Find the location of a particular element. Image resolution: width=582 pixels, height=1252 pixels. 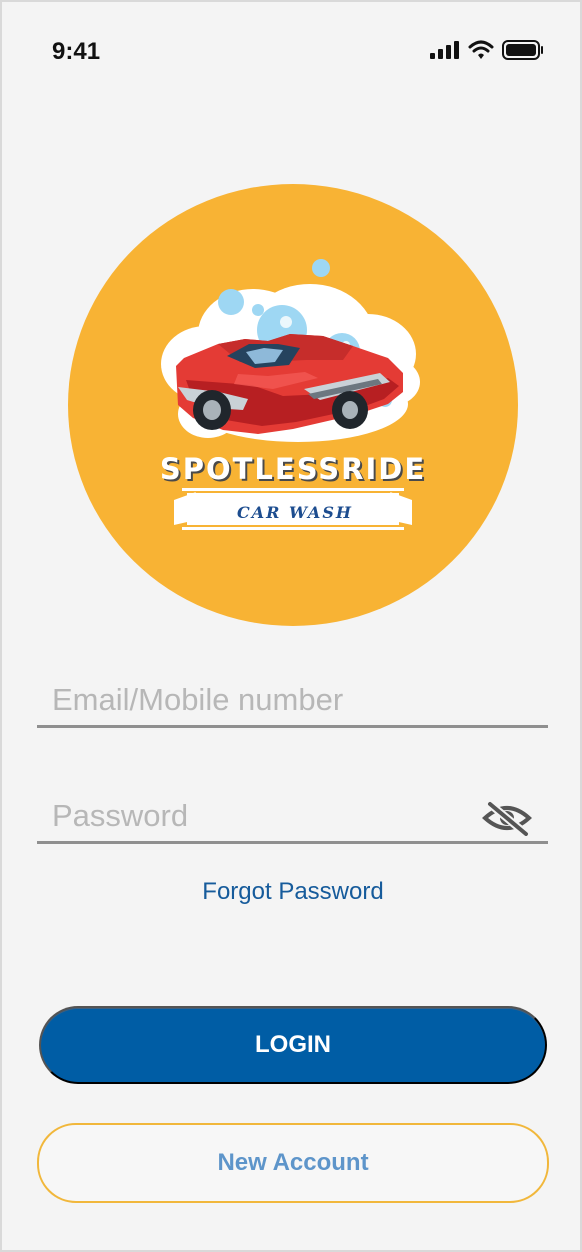

password-input is located at coordinates (262, 816).